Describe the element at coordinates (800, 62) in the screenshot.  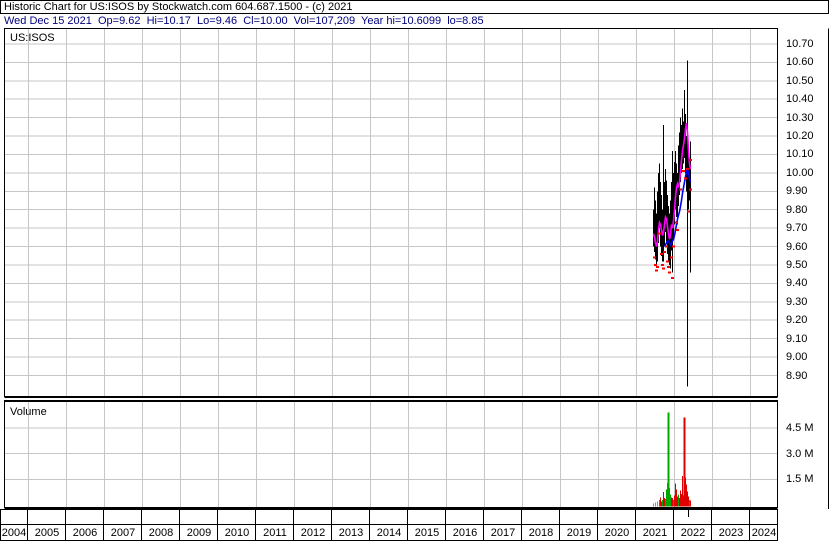
I see `price-axis-label: 10.60` at that location.